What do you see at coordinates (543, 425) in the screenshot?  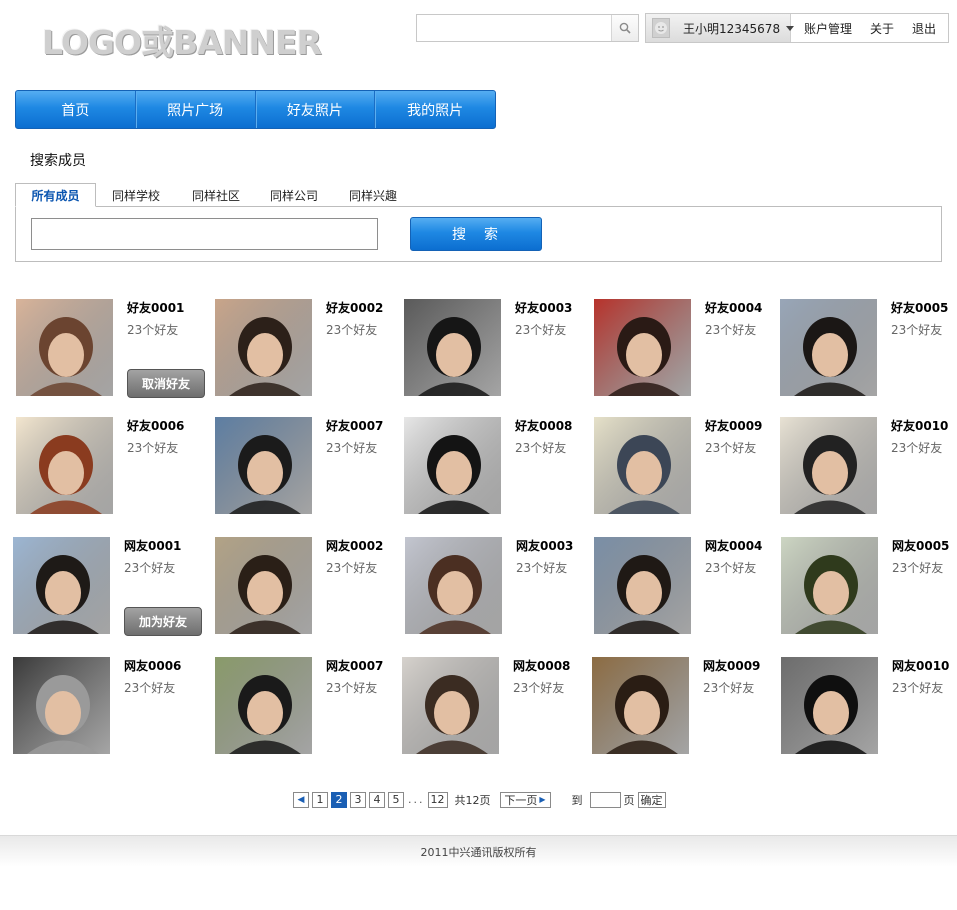 I see `member-name: 好友0008` at bounding box center [543, 425].